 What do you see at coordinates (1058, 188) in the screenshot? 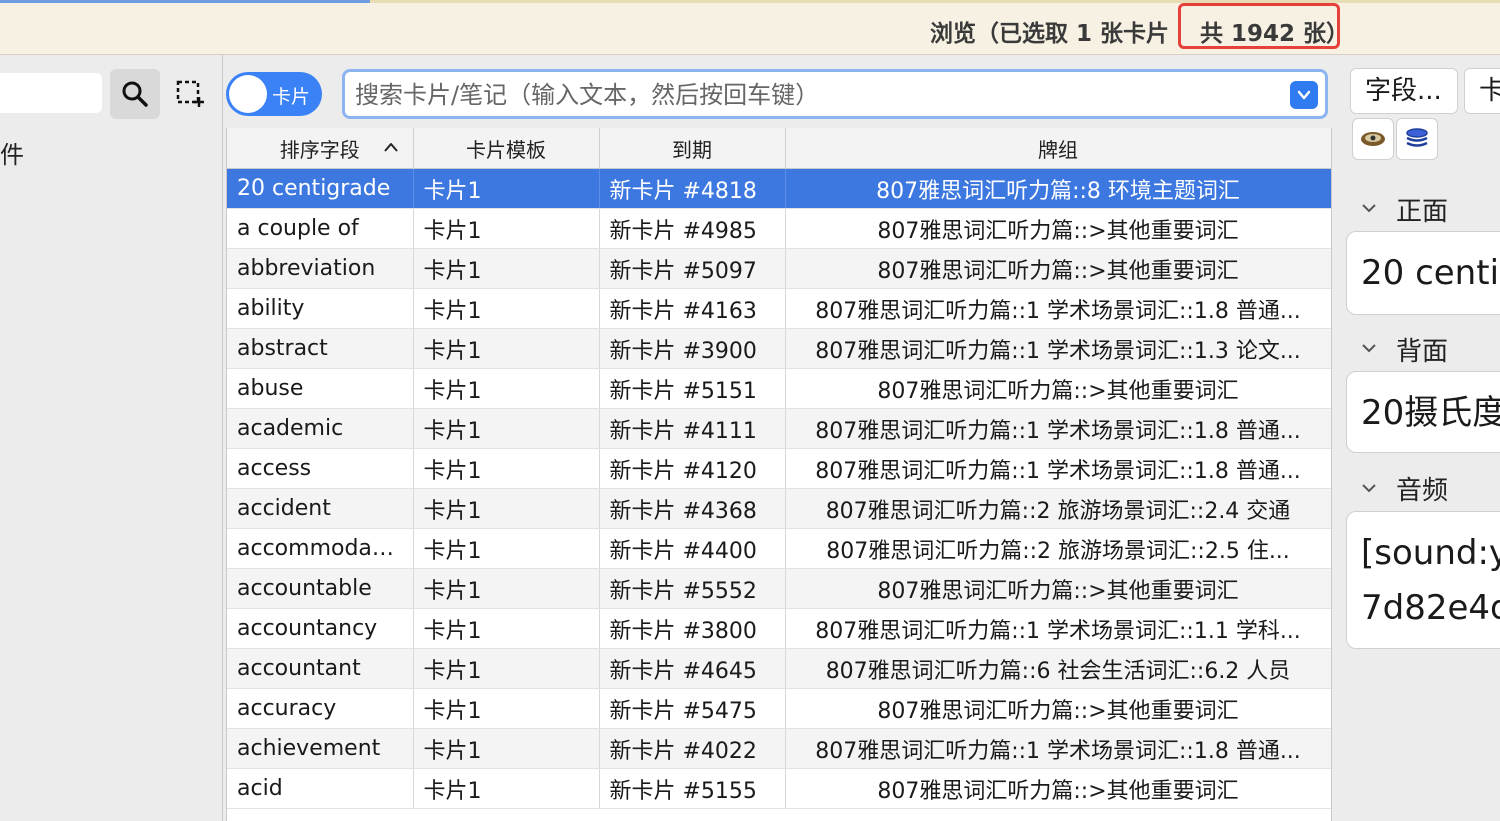
I see `deck-cell: 807雅思词汇听力篇::8 环境主题词汇` at bounding box center [1058, 188].